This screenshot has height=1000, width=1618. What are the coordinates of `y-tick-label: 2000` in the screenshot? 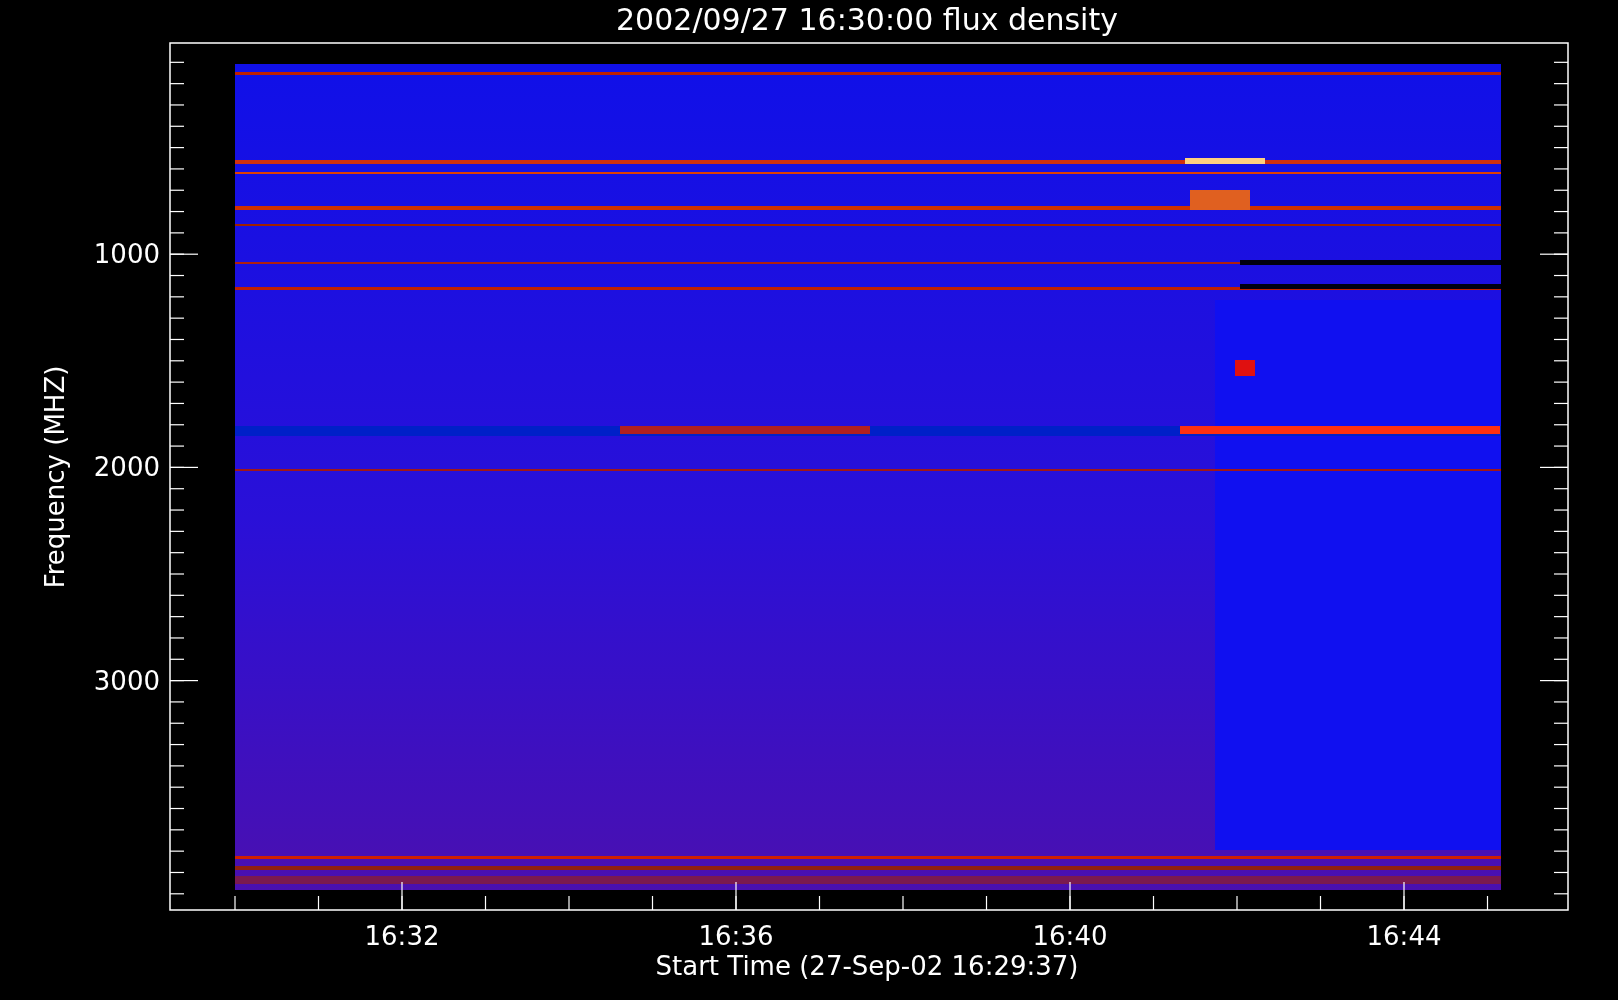 It's located at (126, 467).